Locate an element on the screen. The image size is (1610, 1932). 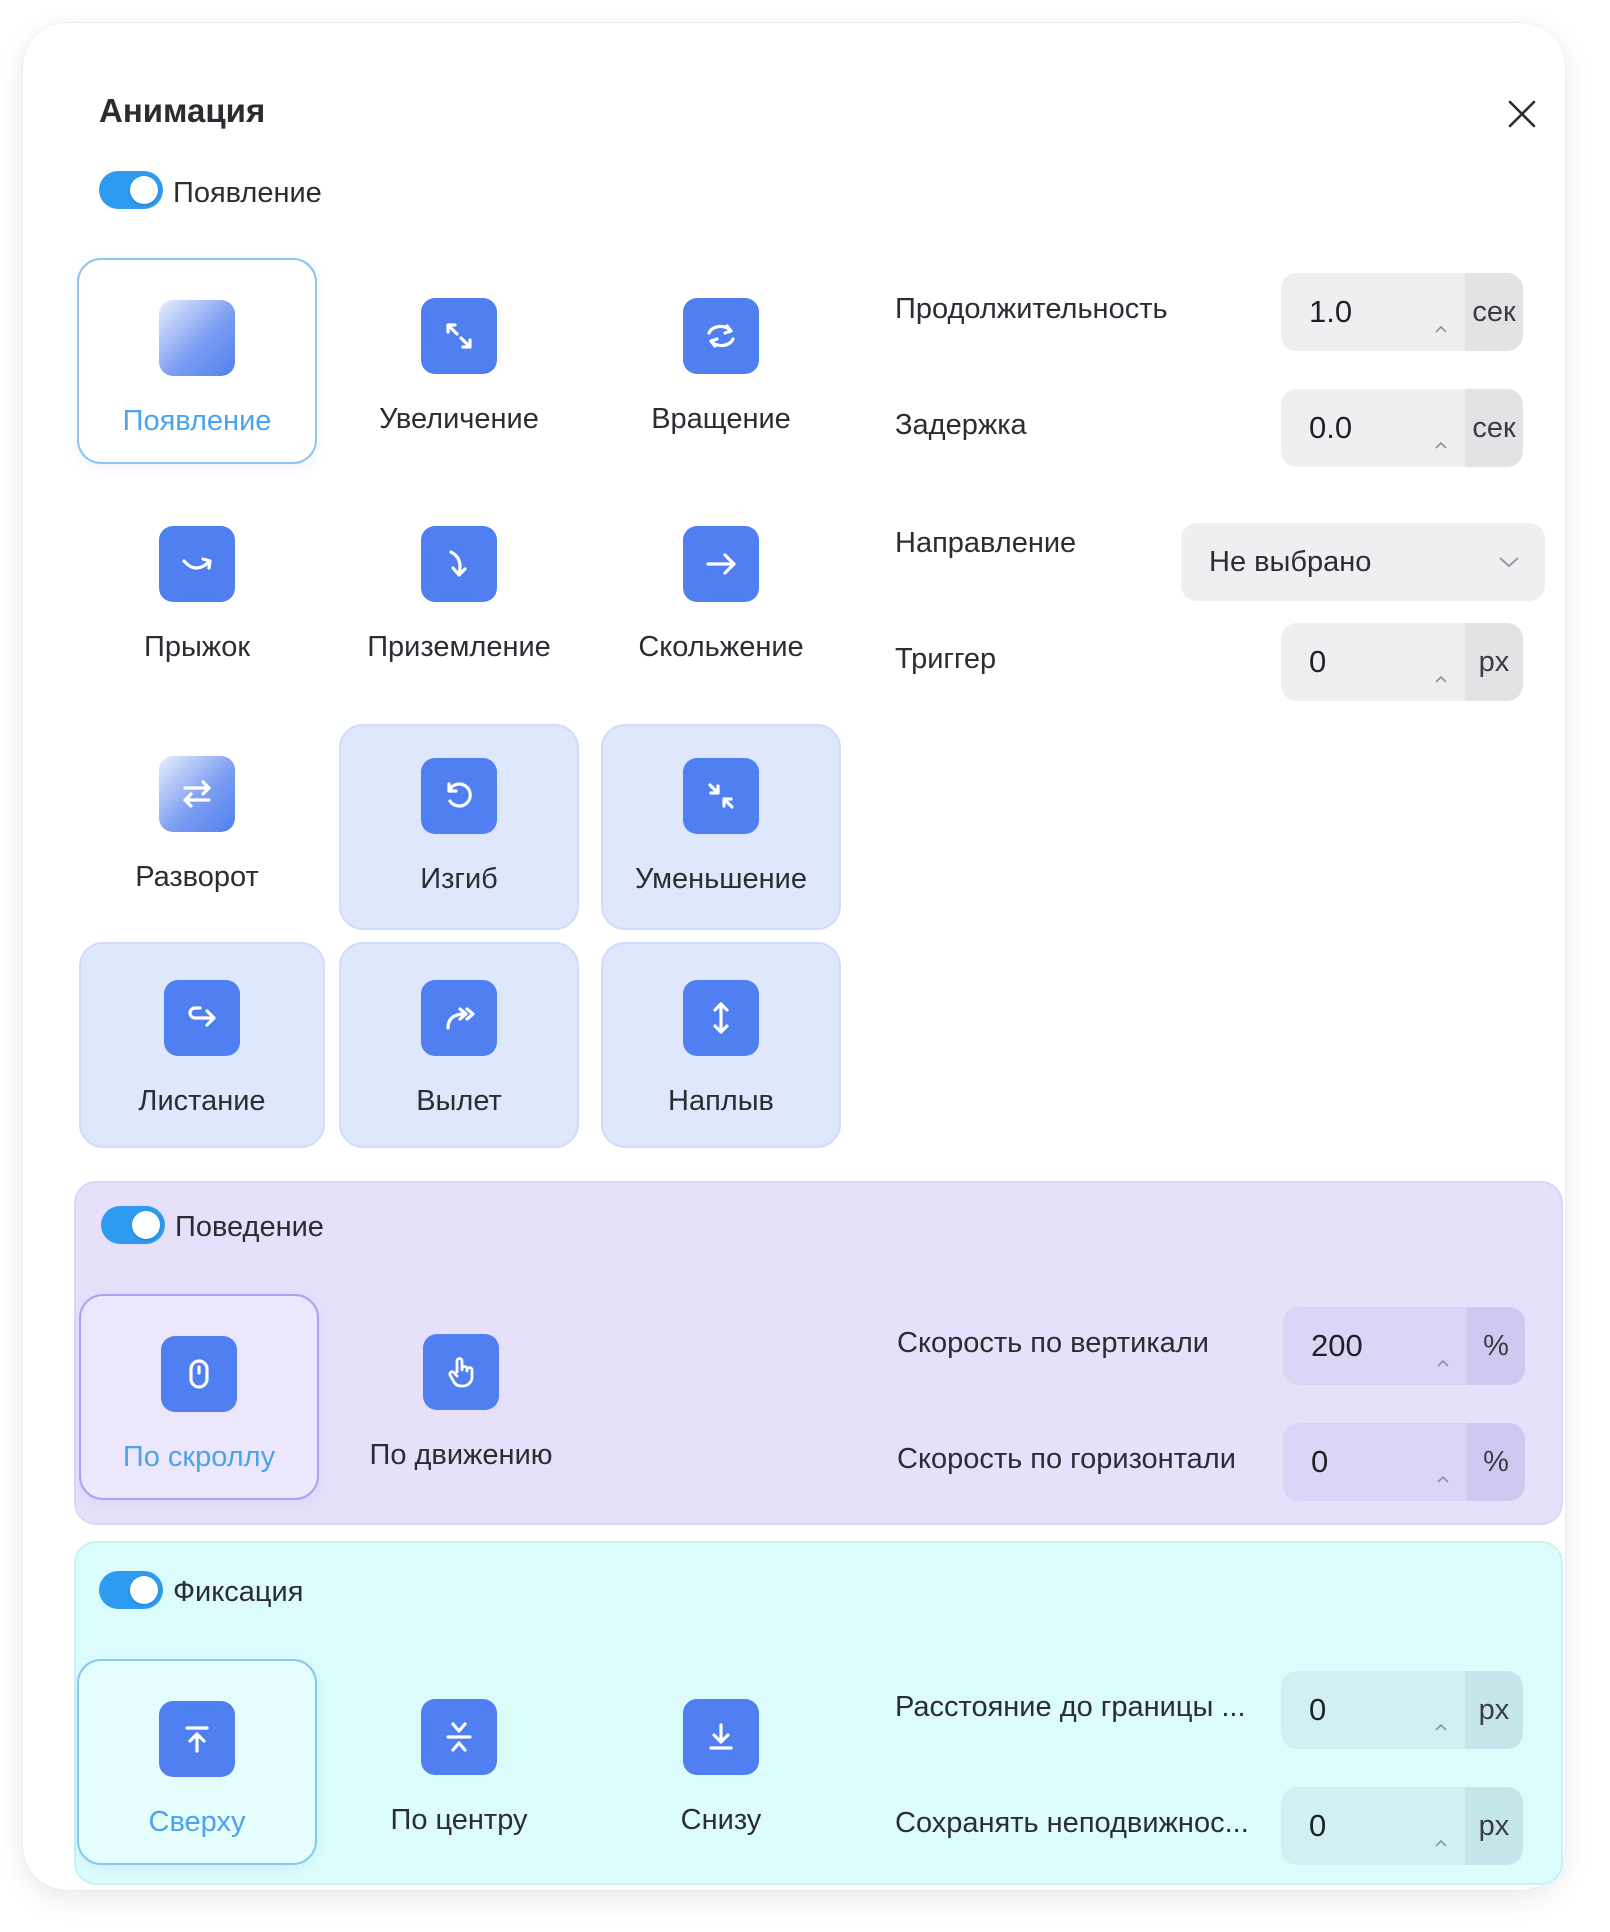
tile-appear: Появление is located at coordinates (197, 361).